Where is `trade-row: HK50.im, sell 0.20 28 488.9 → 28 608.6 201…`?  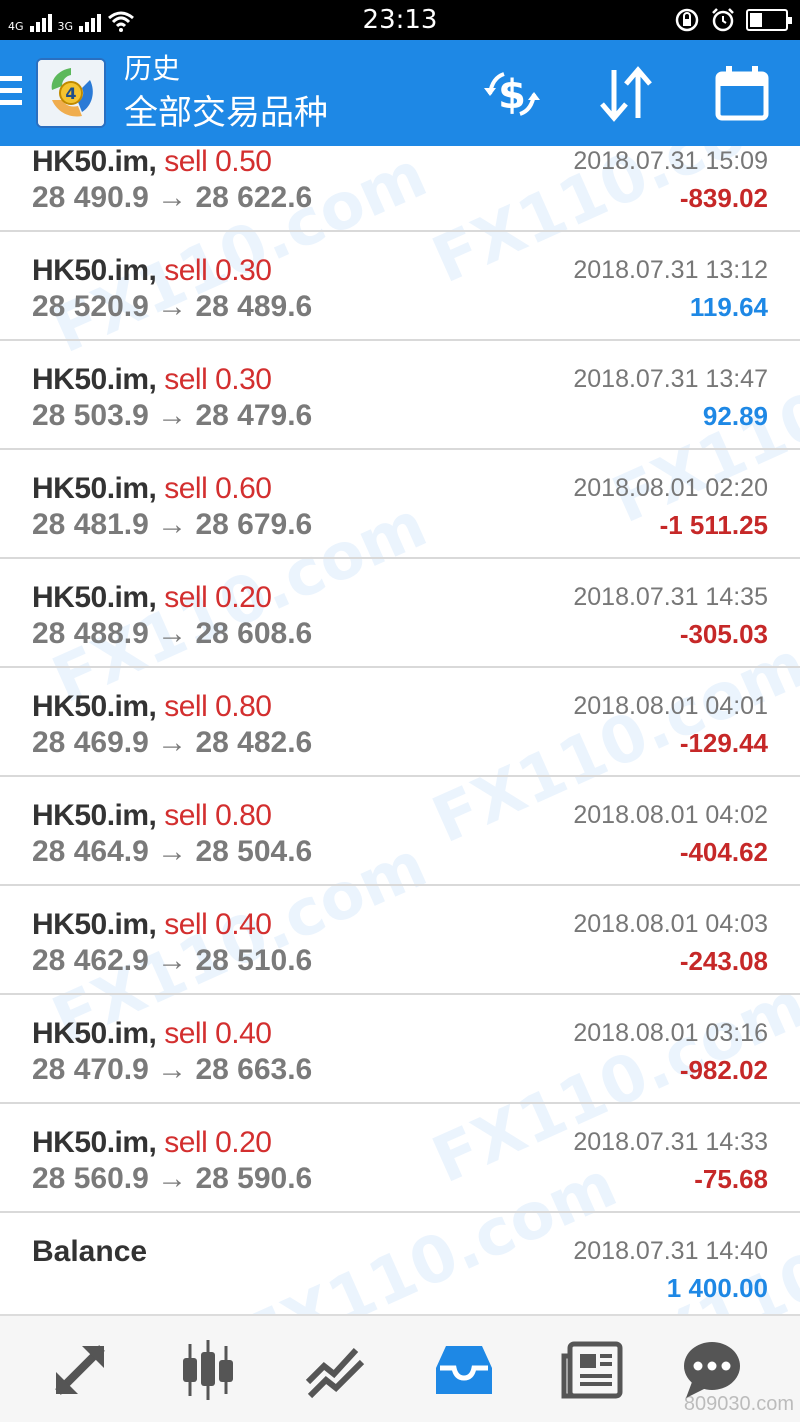 trade-row: HK50.im, sell 0.20 28 488.9 → 28 608.6 201… is located at coordinates (400, 614).